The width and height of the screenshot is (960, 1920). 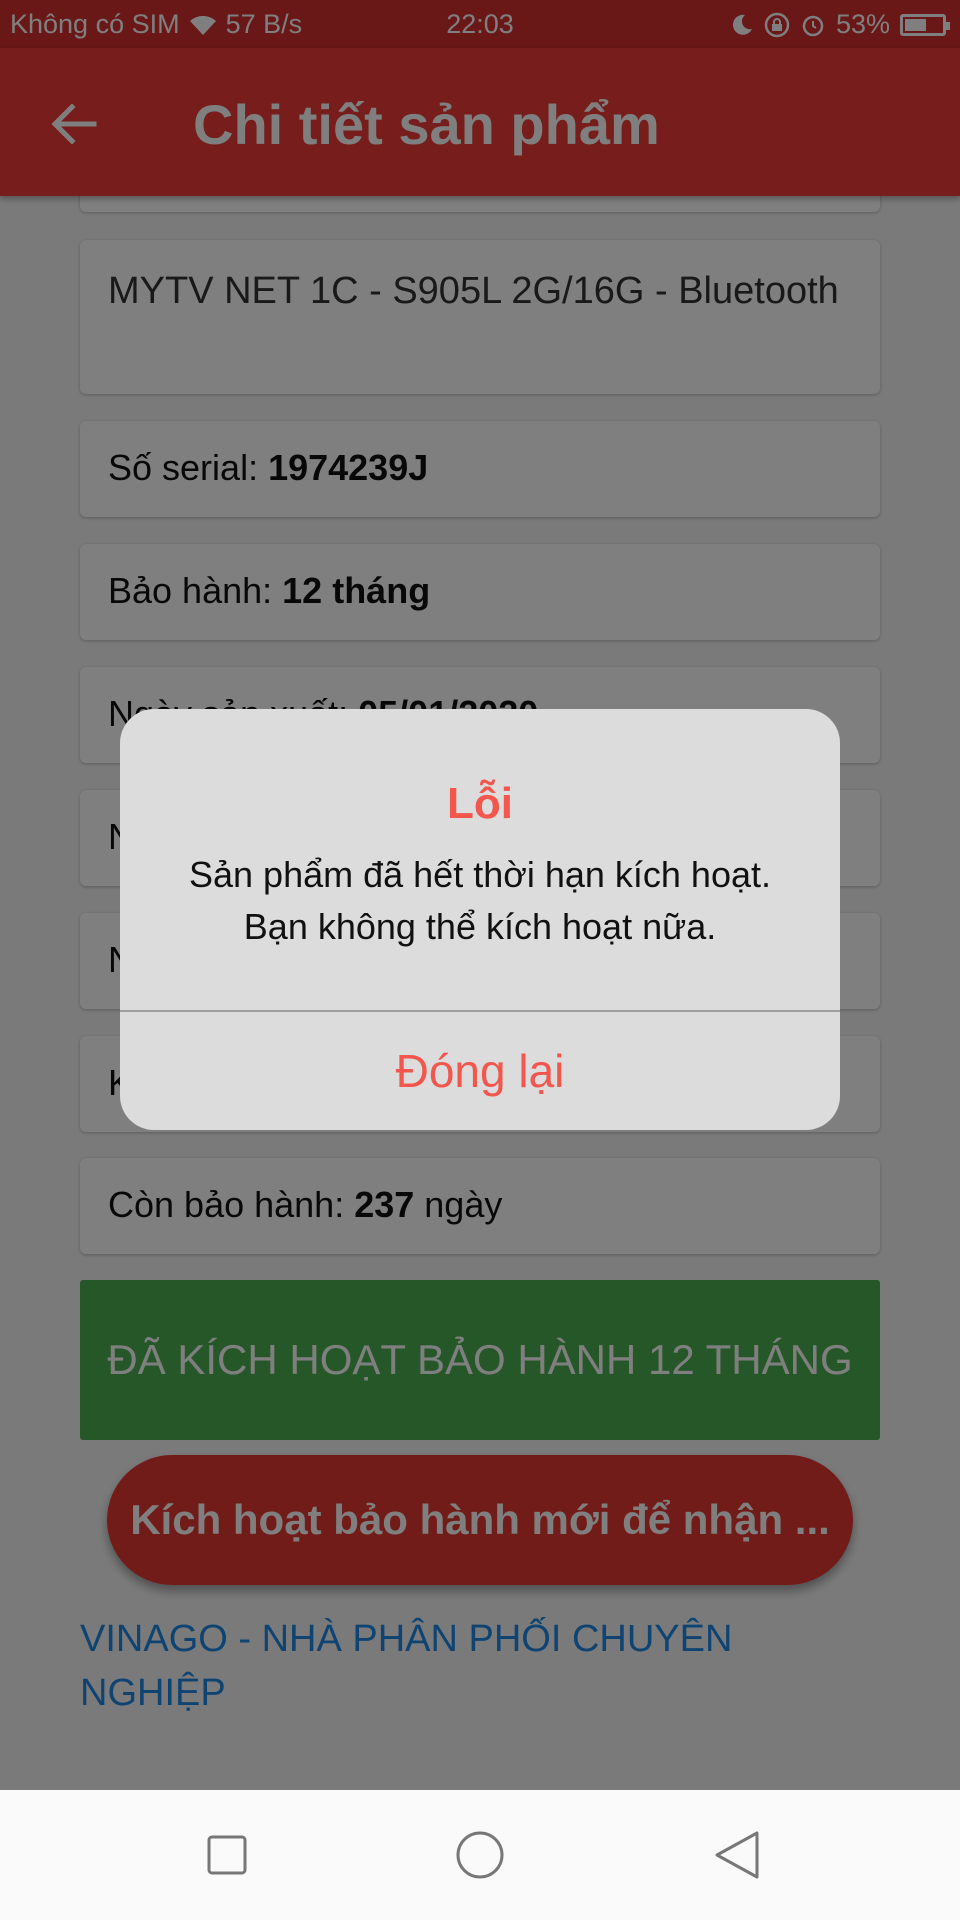 I want to click on dialog-title: Lỗi, so click(x=480, y=803).